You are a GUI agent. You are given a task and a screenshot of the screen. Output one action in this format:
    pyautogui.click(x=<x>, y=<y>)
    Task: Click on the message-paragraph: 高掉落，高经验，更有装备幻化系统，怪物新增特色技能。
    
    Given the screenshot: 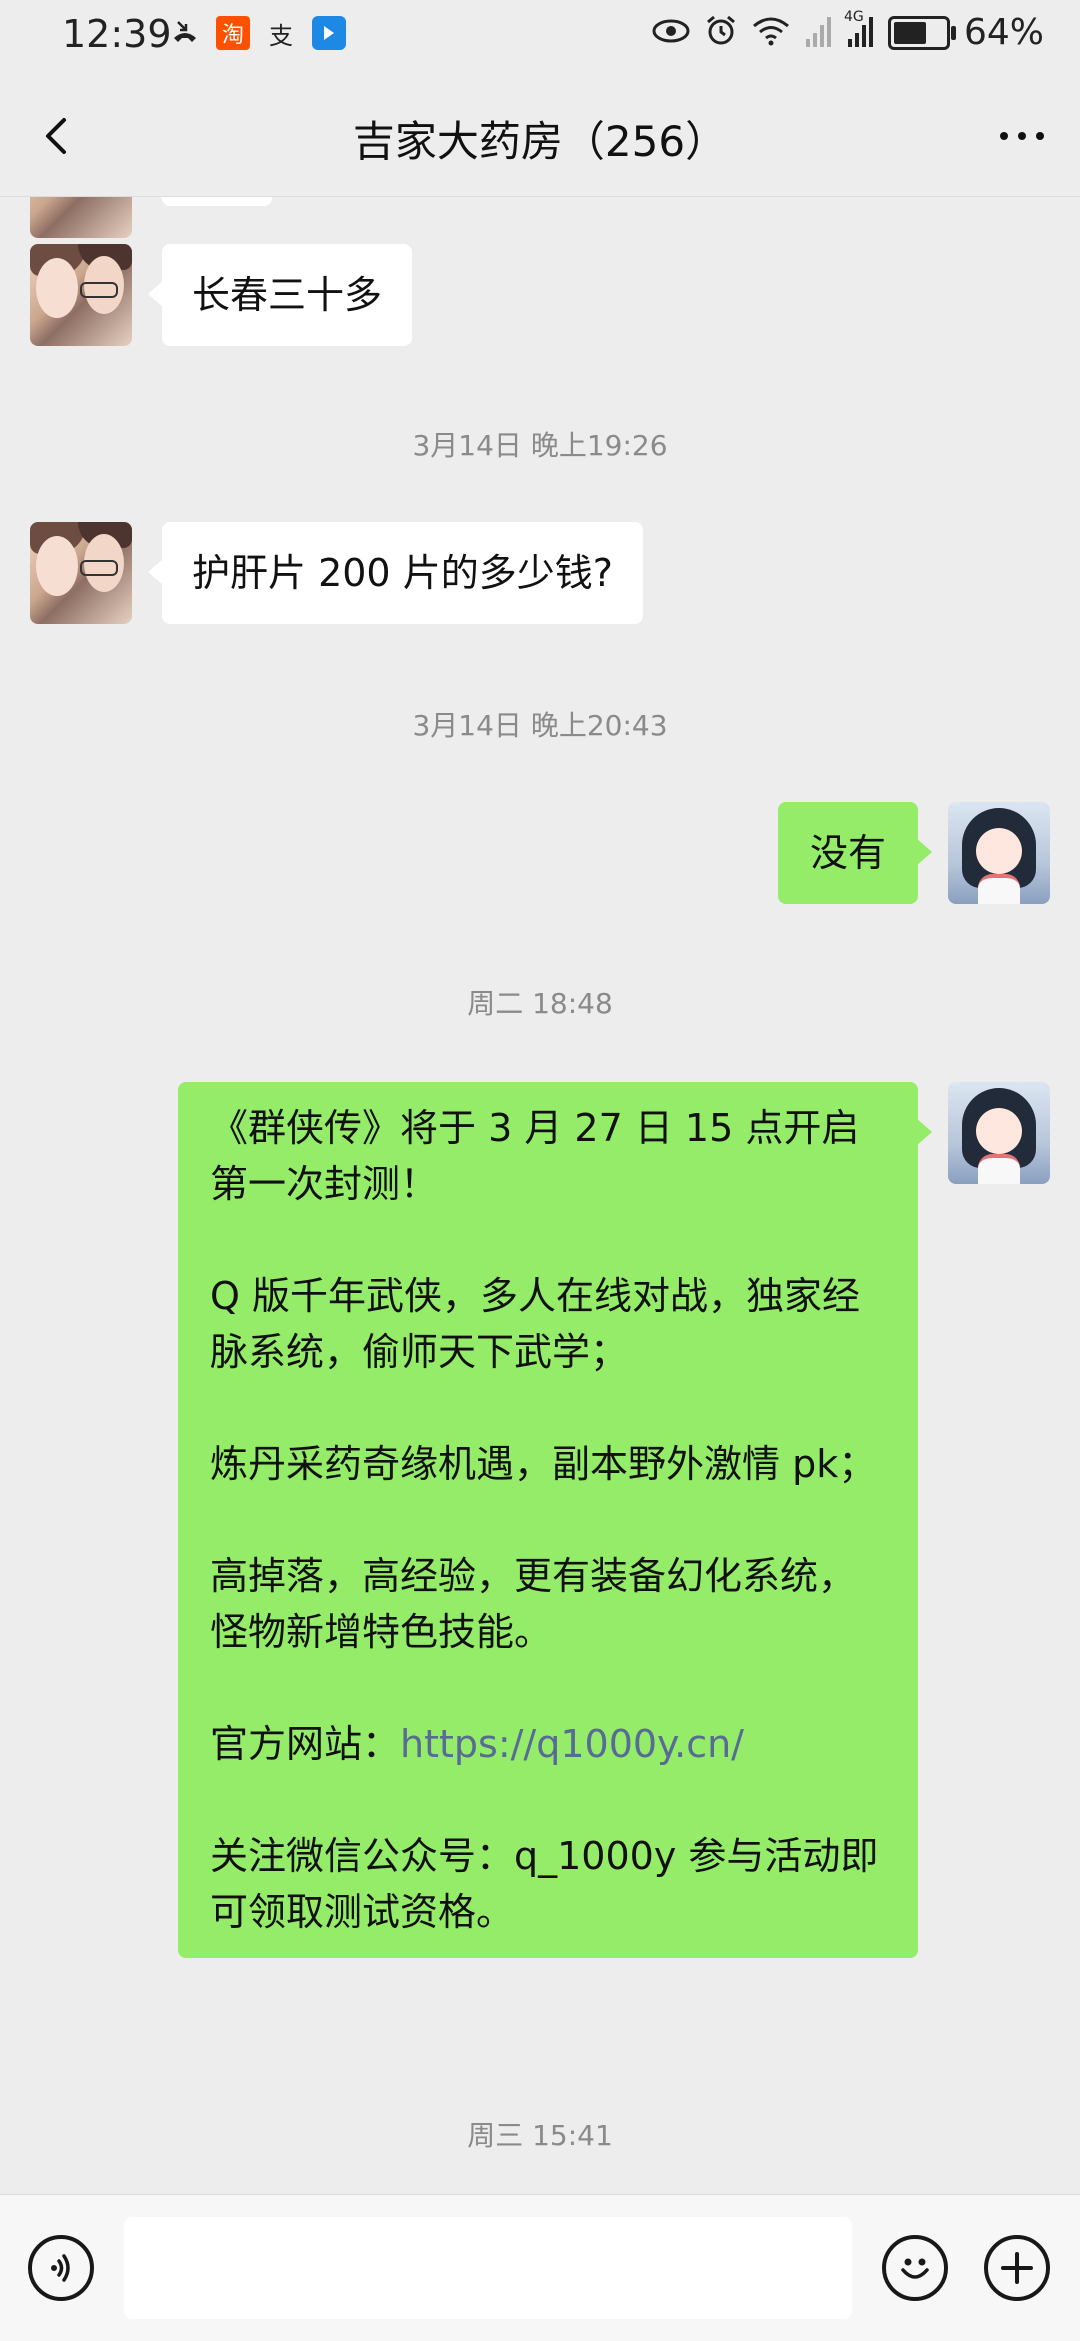 What is the action you would take?
    pyautogui.click(x=533, y=1604)
    